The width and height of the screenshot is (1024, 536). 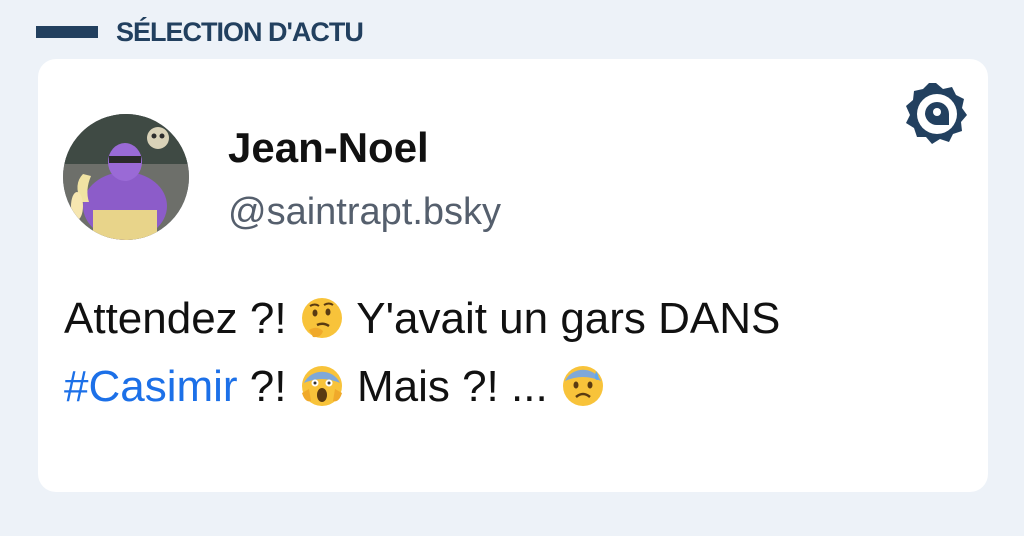 I want to click on section-header: SÉLECTION D'ACTU, so click(x=200, y=32).